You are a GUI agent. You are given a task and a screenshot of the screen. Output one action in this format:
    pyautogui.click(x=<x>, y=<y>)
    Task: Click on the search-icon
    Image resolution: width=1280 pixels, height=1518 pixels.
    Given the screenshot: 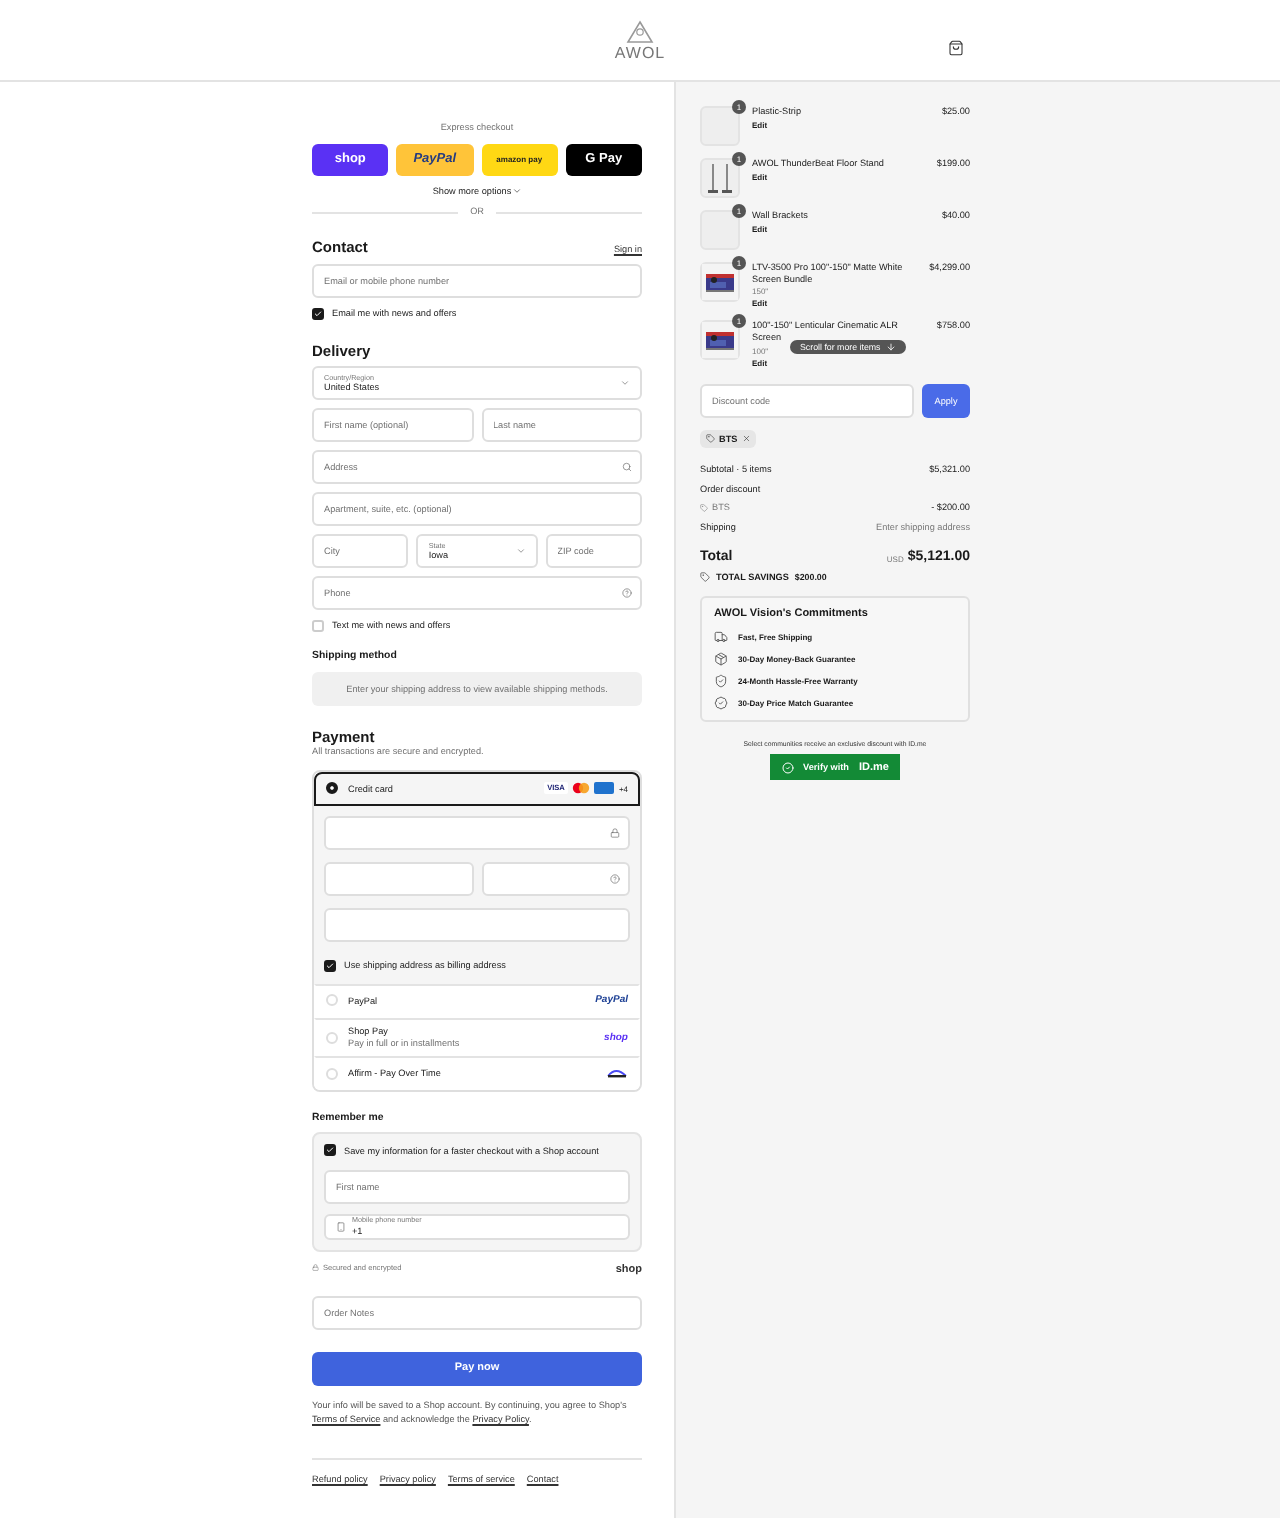 What is the action you would take?
    pyautogui.click(x=627, y=467)
    